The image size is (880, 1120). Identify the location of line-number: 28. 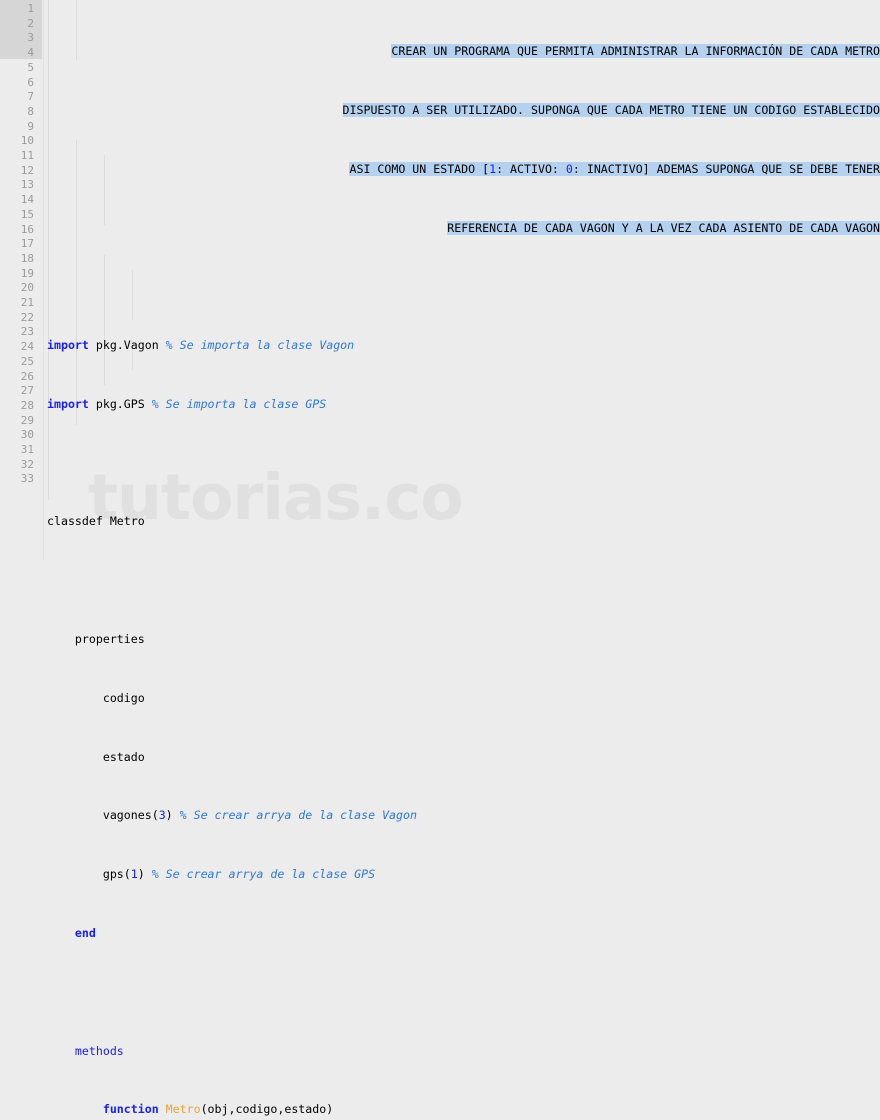
(27, 405).